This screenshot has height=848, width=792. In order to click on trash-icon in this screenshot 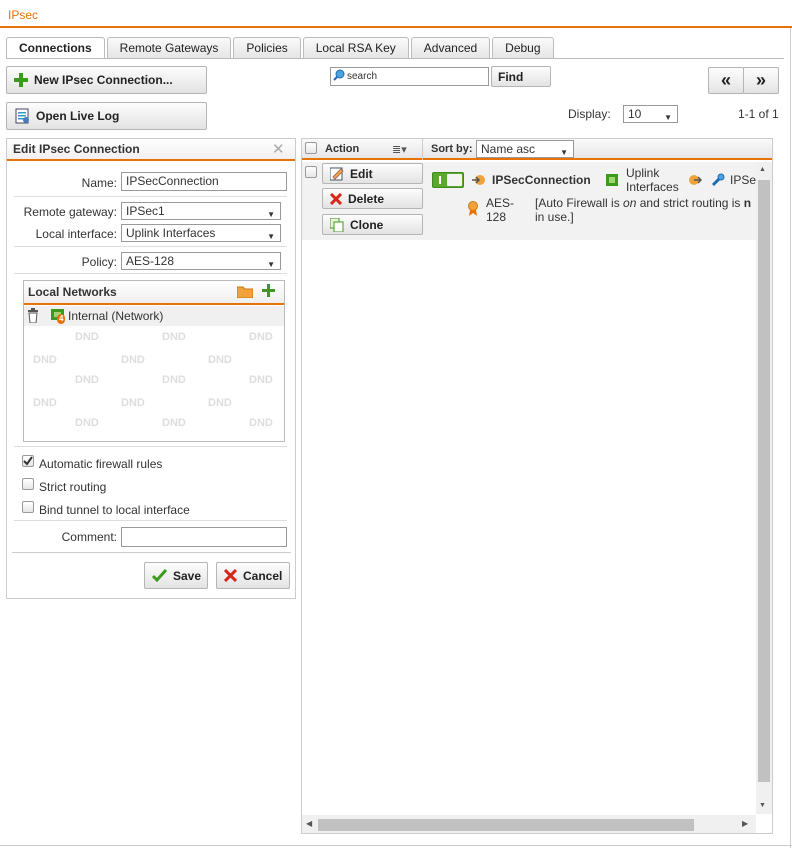, I will do `click(33, 317)`.